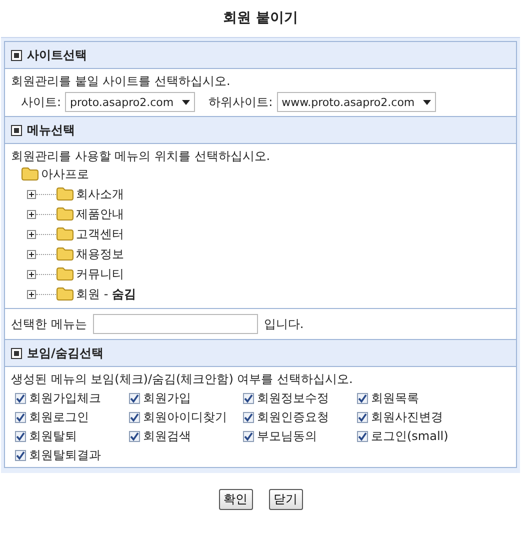 The image size is (521, 537). Describe the element at coordinates (287, 436) in the screenshot. I see `checkbox-label: 부모님동의` at that location.